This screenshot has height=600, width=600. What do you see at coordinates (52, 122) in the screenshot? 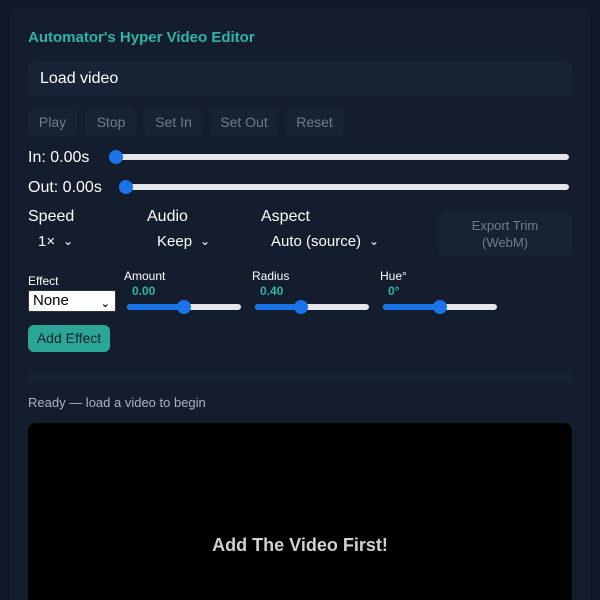
I see `play-button: Play` at bounding box center [52, 122].